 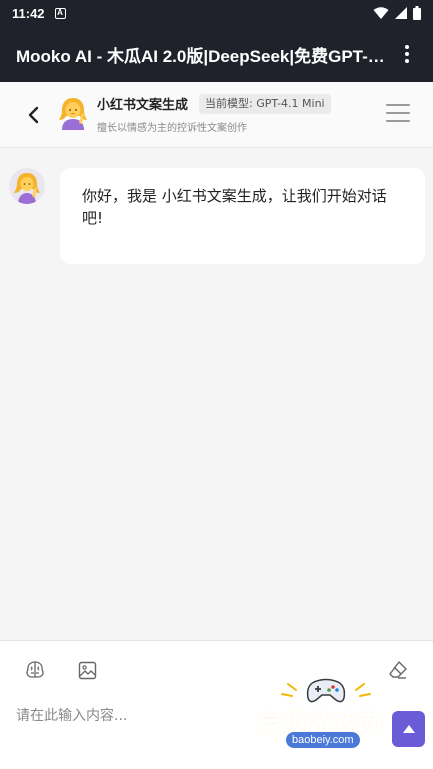 I want to click on back-button, so click(x=33, y=115).